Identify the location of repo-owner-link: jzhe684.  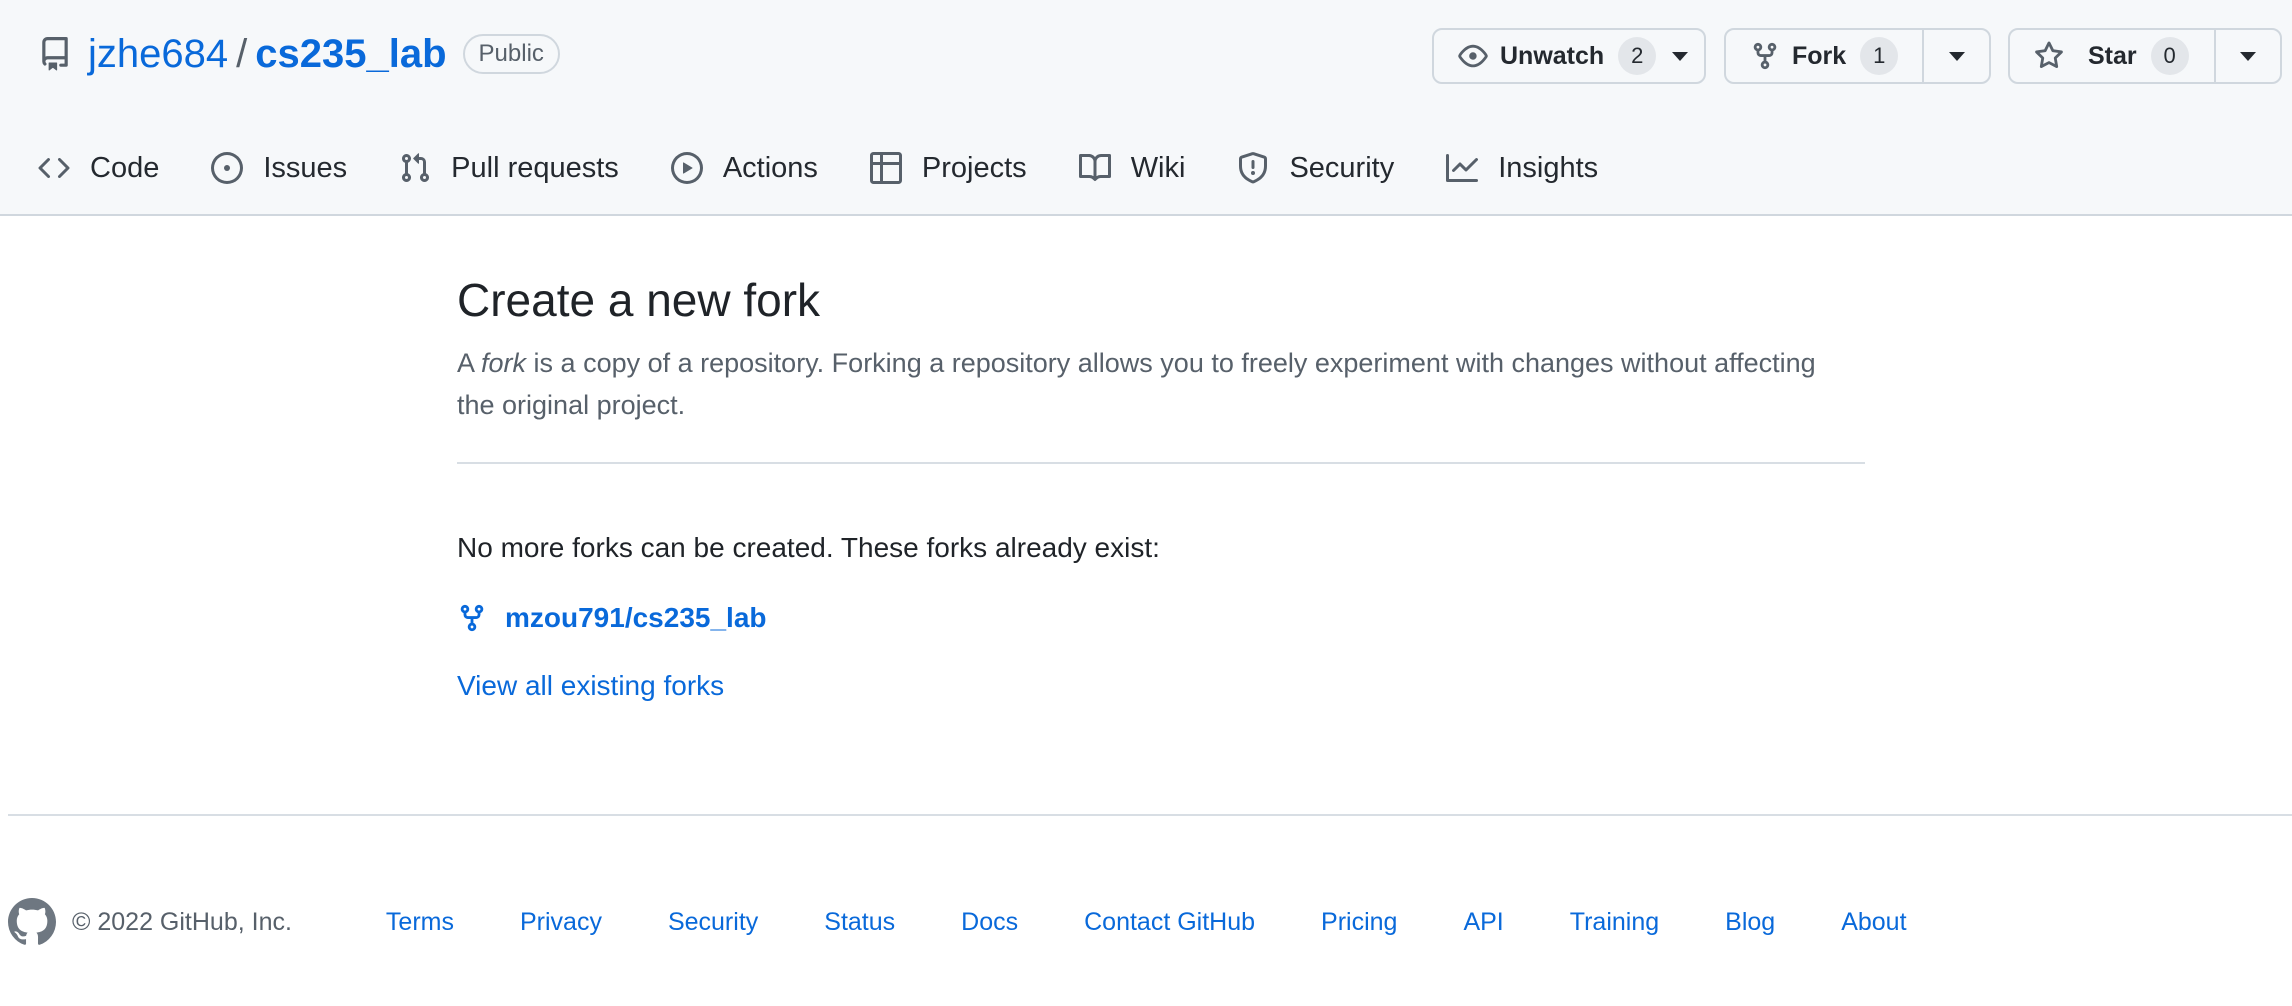
(158, 54).